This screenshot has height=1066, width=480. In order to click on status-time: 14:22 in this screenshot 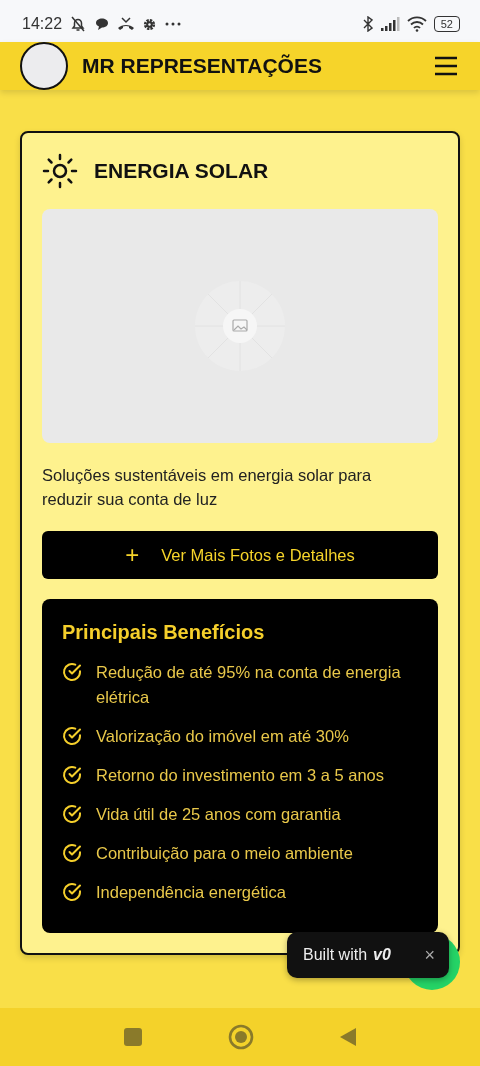, I will do `click(42, 24)`.